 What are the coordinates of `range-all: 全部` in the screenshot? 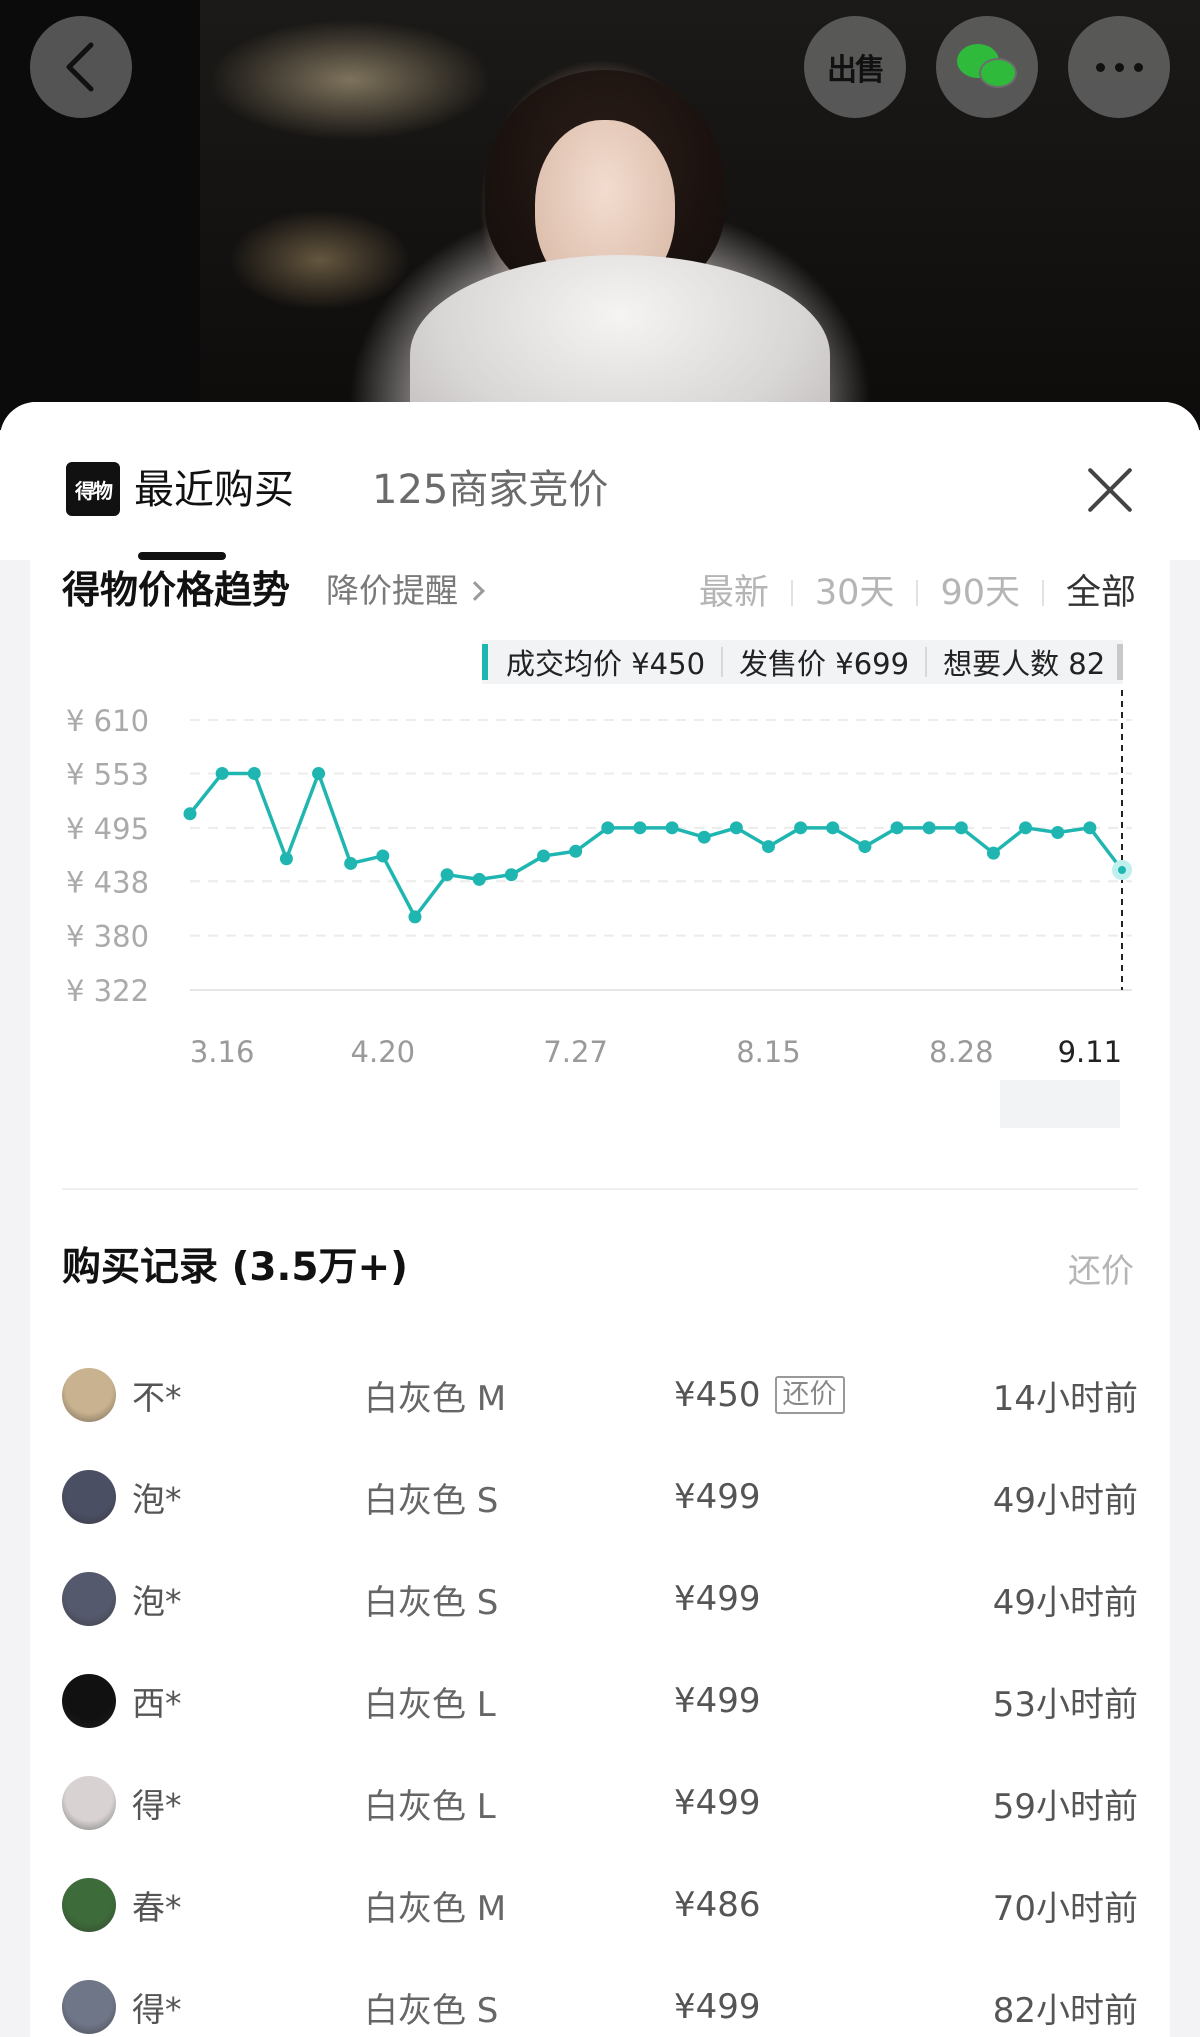 It's located at (1101, 593).